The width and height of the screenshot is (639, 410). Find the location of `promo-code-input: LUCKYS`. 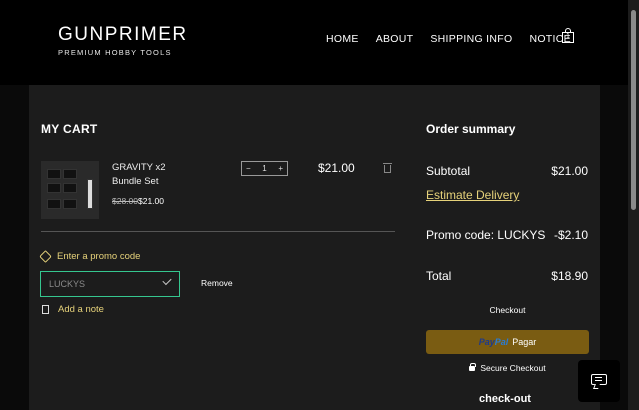

promo-code-input: LUCKYS is located at coordinates (110, 284).